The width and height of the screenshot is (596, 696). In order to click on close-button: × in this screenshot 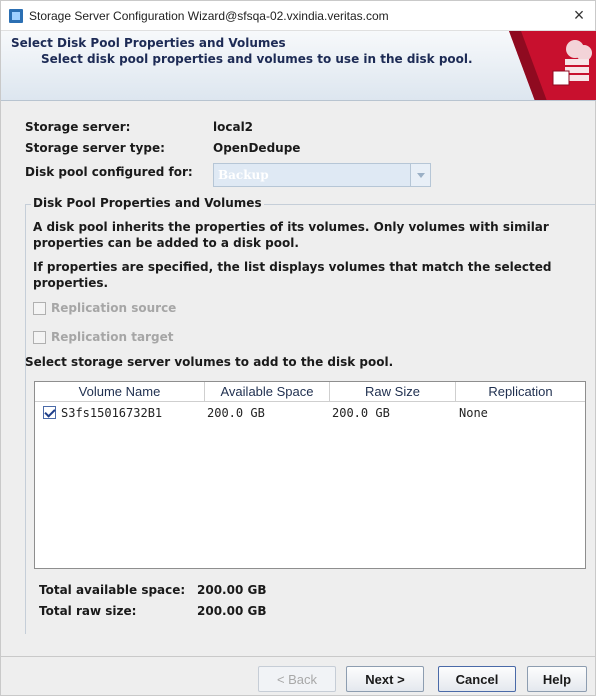, I will do `click(579, 15)`.